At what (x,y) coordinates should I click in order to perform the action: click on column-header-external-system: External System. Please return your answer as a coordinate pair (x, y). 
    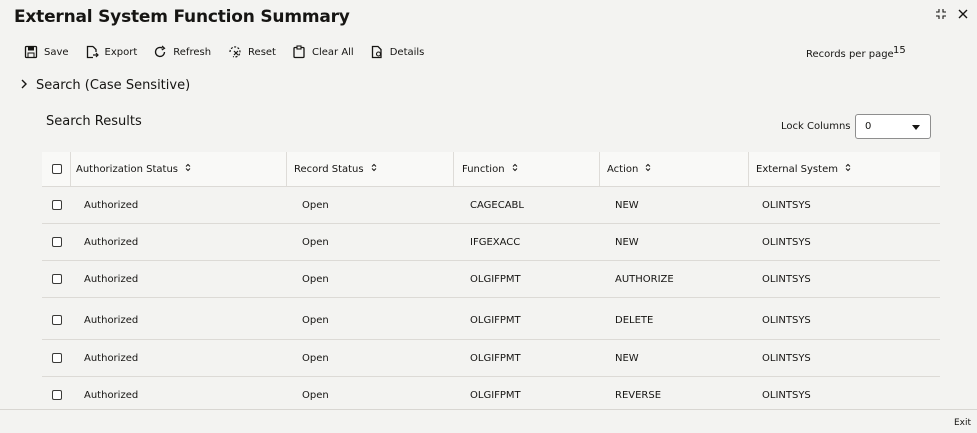
    Looking at the image, I should click on (803, 169).